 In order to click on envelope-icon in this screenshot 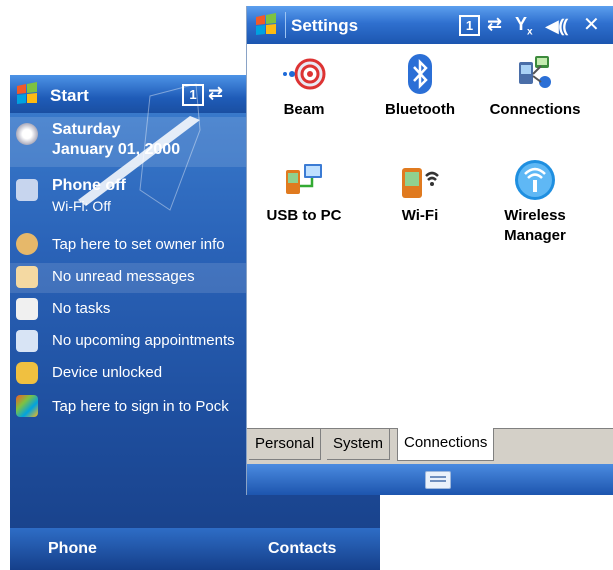, I will do `click(27, 277)`.